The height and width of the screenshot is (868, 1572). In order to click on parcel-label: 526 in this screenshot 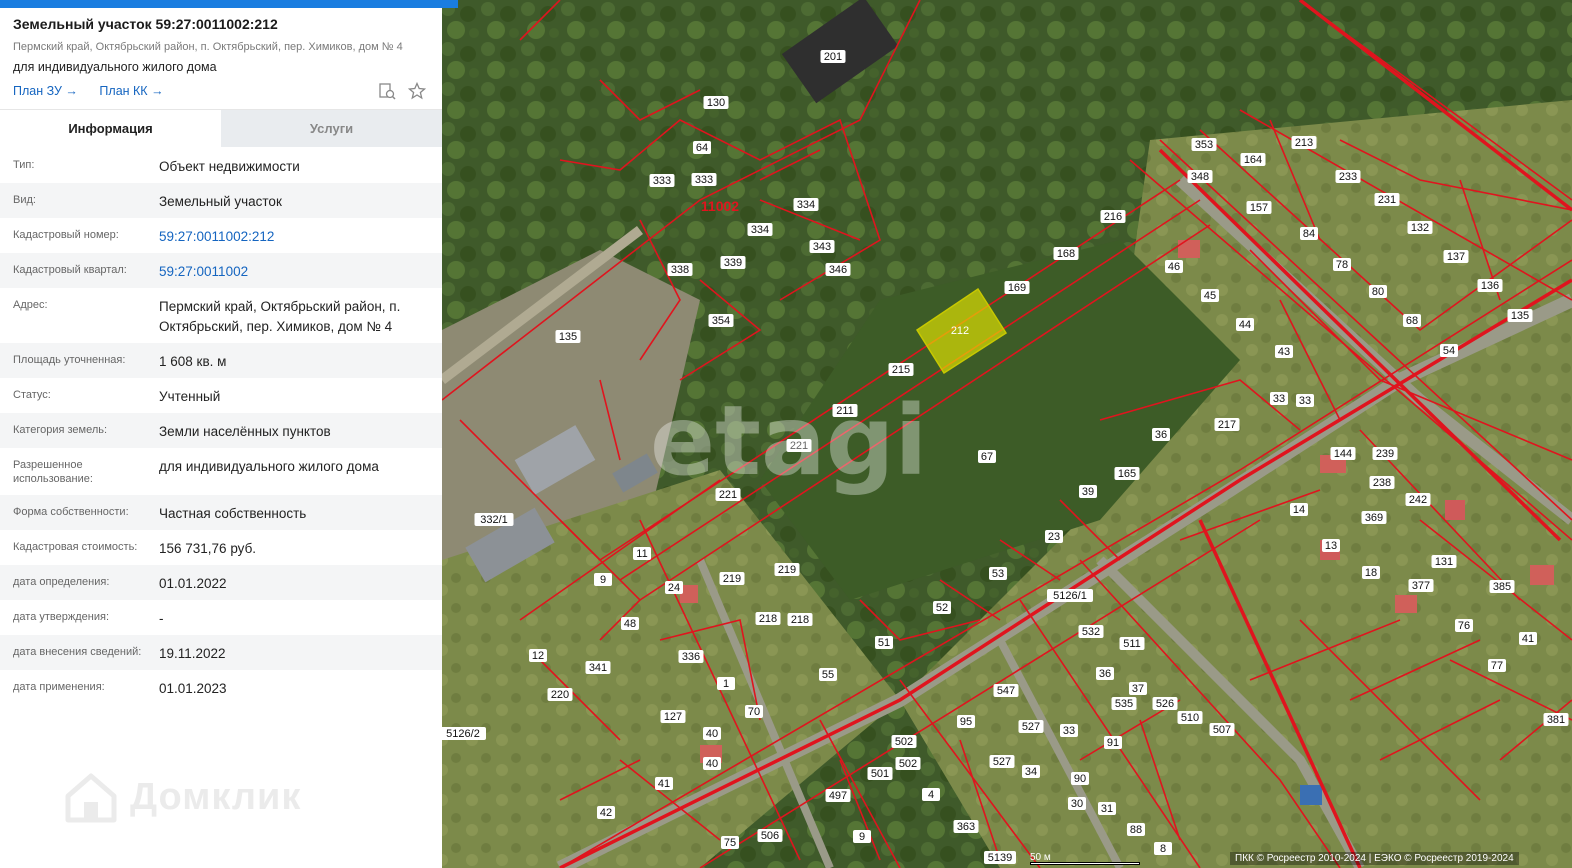, I will do `click(1165, 704)`.